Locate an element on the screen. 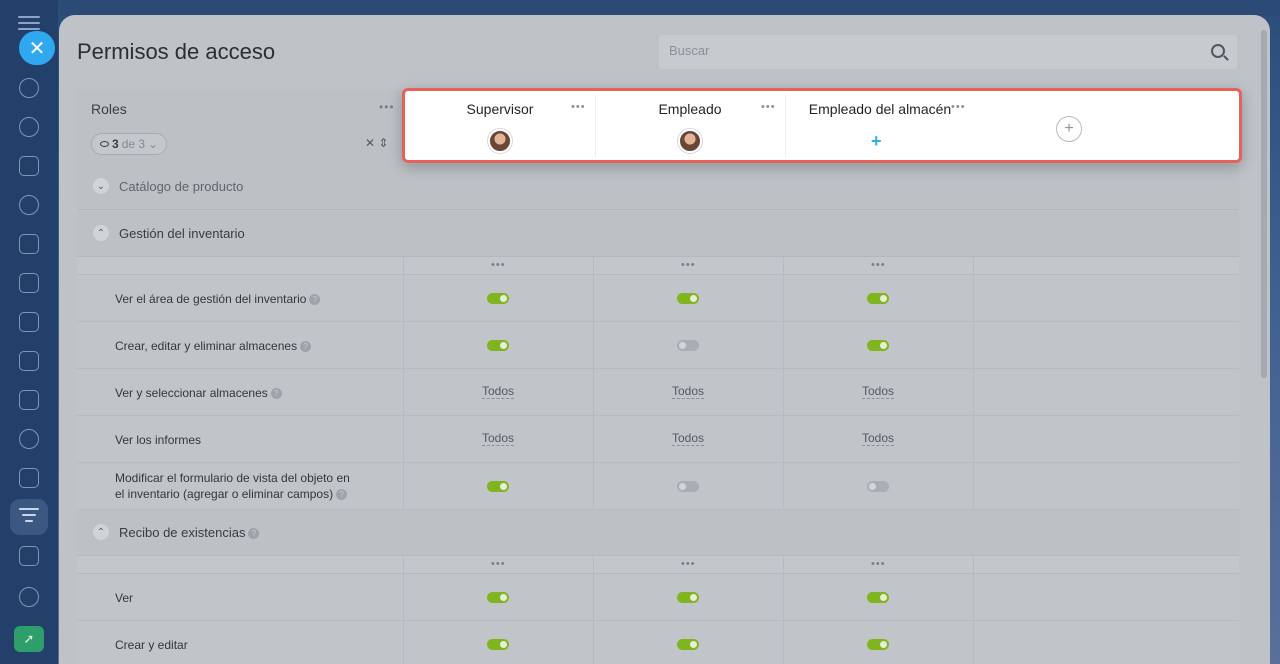  search-box is located at coordinates (948, 52).